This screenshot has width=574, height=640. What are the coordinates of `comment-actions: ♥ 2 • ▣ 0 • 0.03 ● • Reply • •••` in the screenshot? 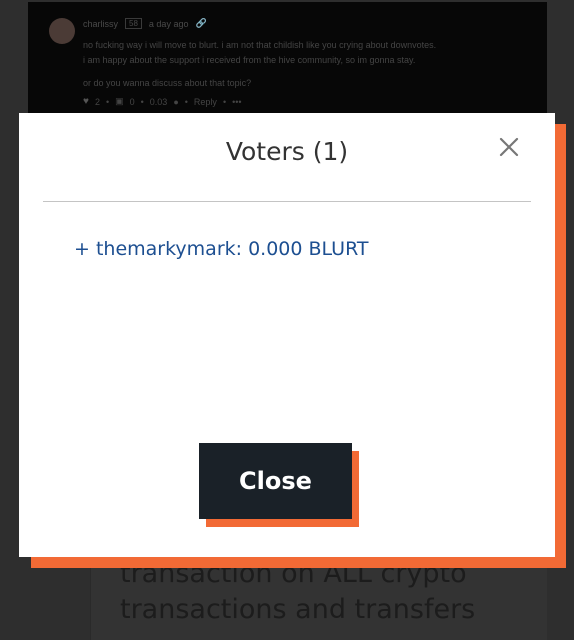 It's located at (162, 101).